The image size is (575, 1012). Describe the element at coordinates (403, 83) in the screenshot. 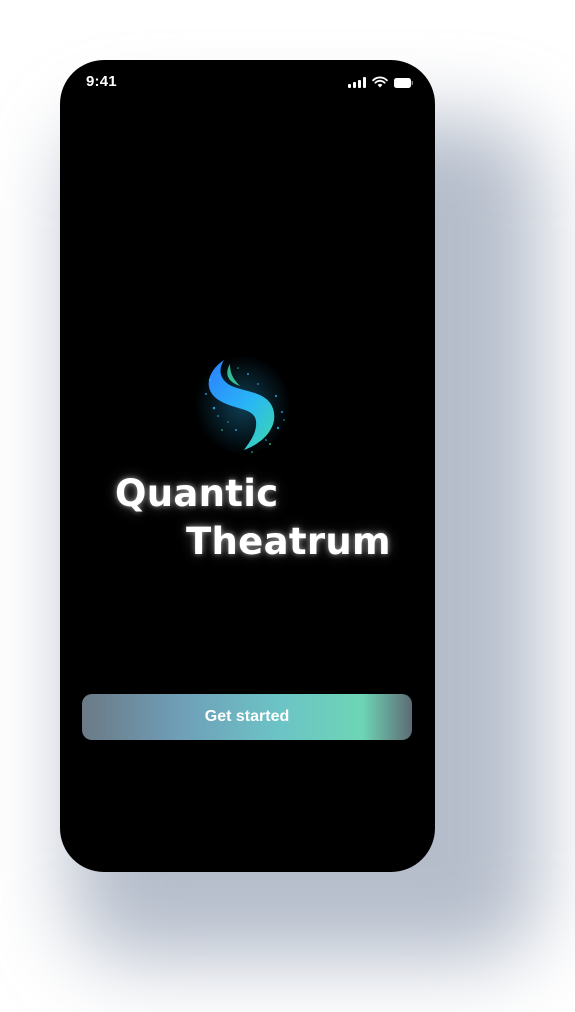

I see `battery-icon` at that location.